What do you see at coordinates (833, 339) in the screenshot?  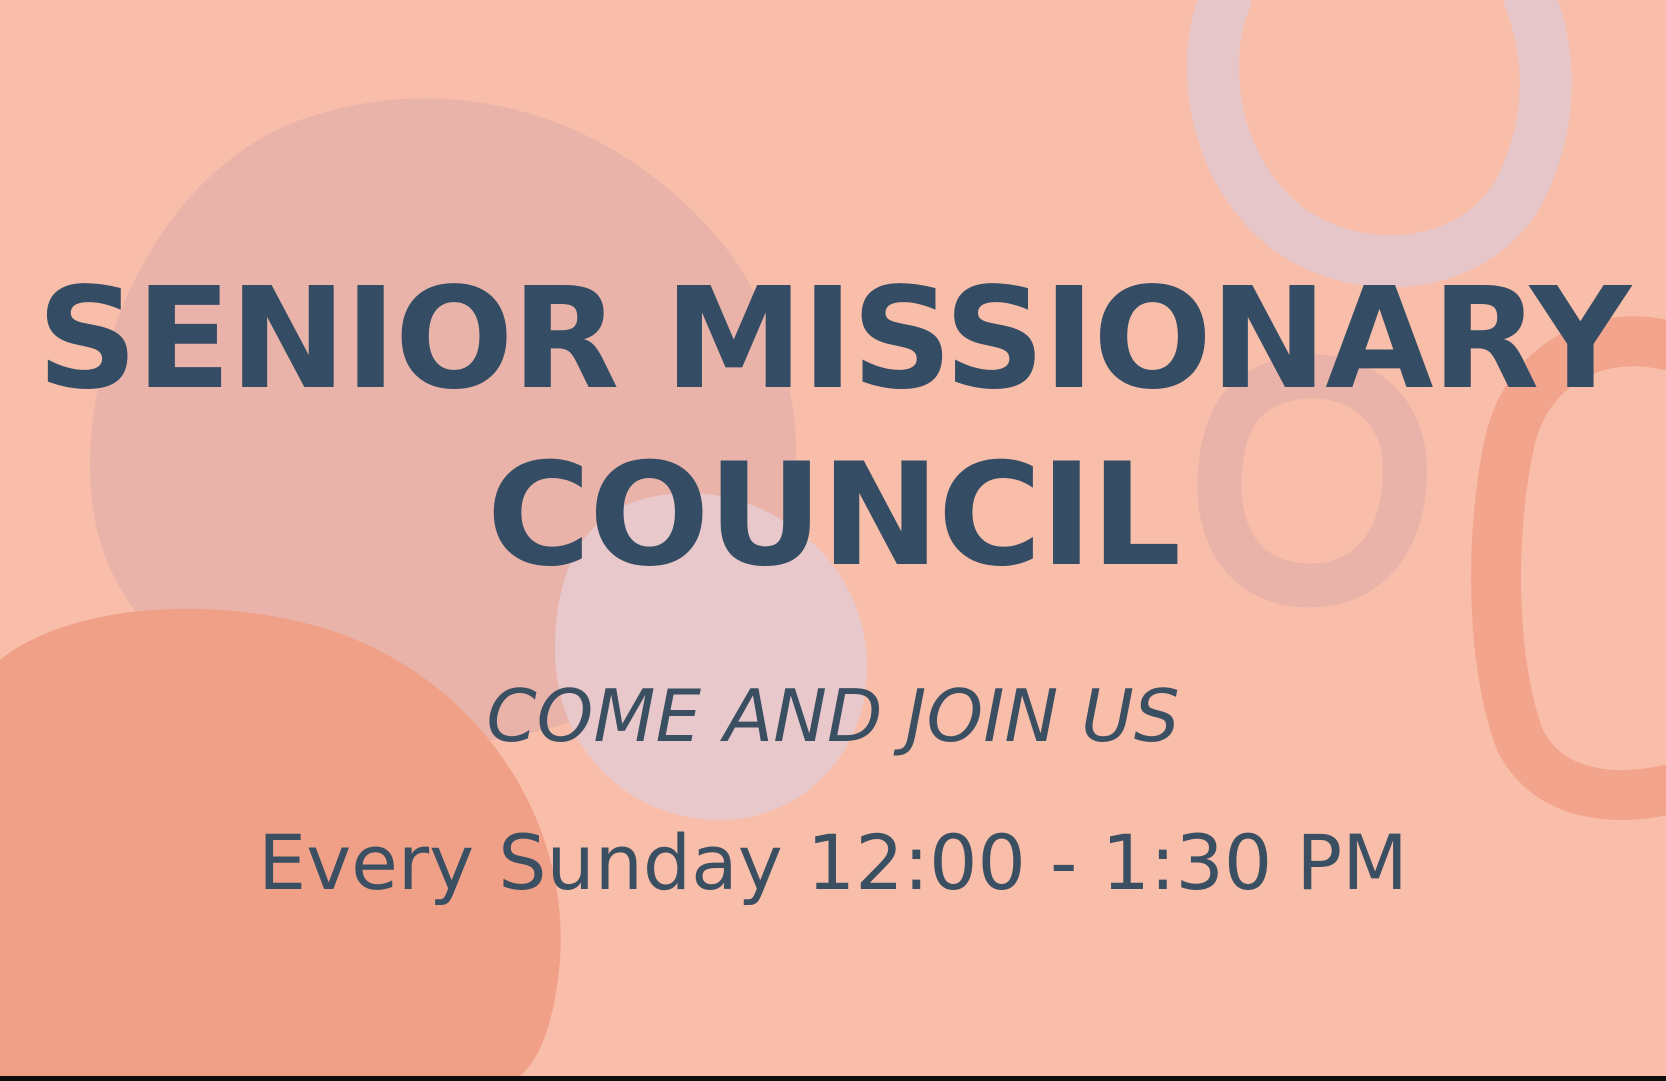 I see `title-line-1: SENIOR MISSIONARY` at bounding box center [833, 339].